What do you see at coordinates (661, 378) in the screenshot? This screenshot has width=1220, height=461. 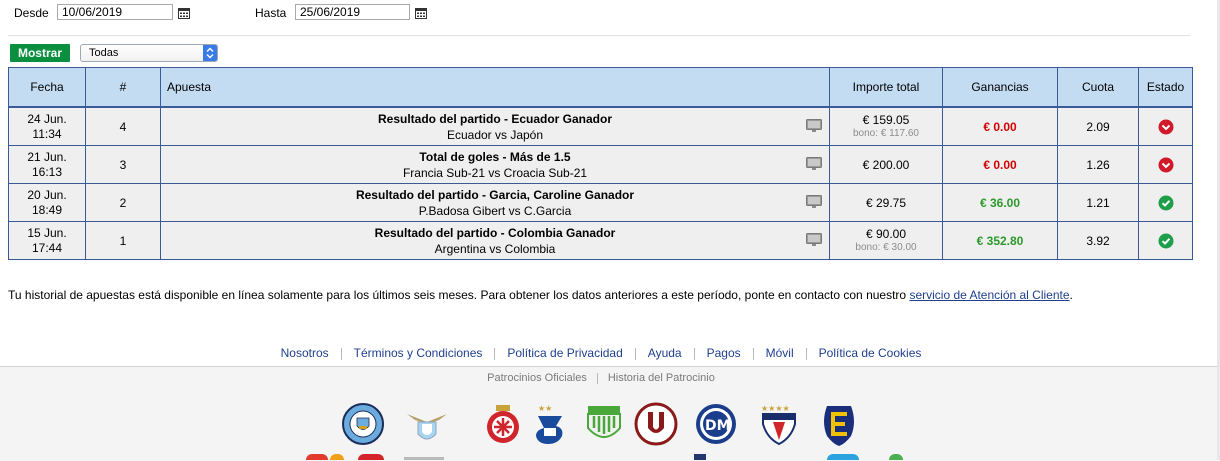 I see `sponsor-link-history: Historia del Patrocinio` at bounding box center [661, 378].